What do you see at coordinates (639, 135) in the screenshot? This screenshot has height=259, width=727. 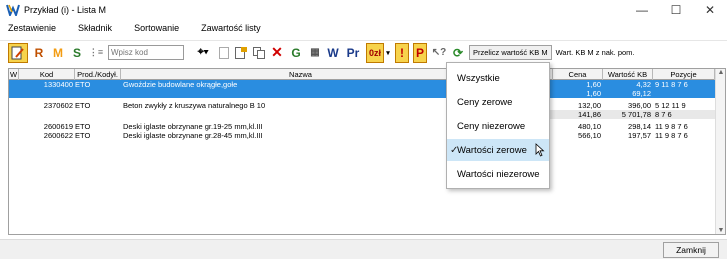 I see `cell-wartosc: 197,57` at bounding box center [639, 135].